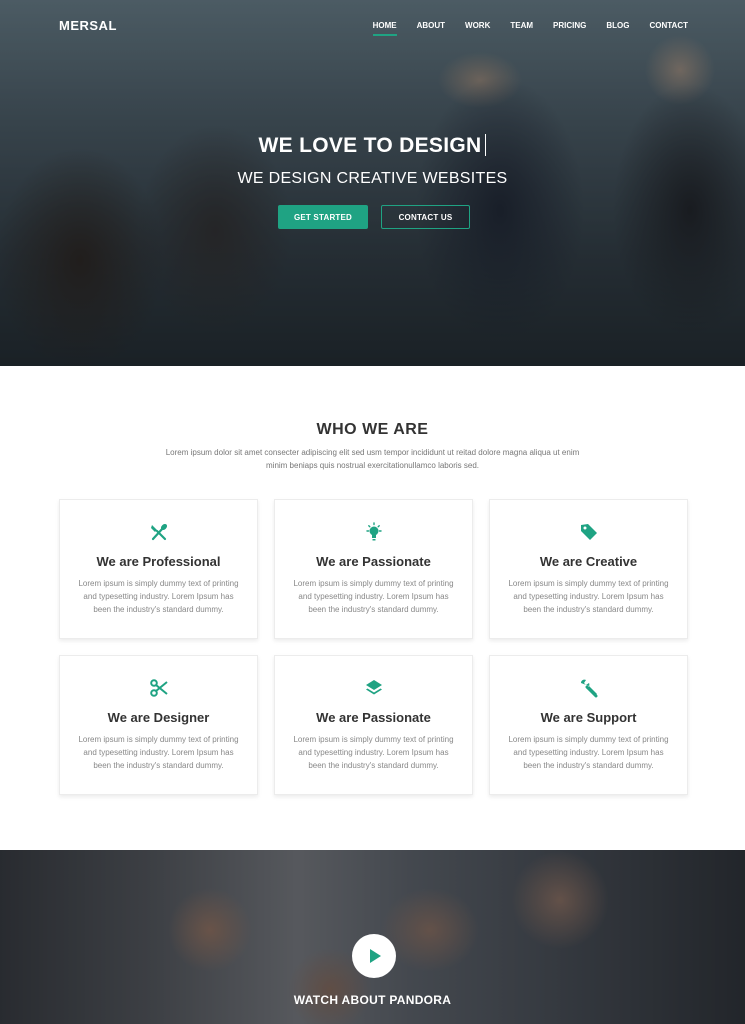 Image resolution: width=745 pixels, height=1024 pixels. What do you see at coordinates (440, 145) in the screenshot?
I see `hero-title-strong: DESIGN` at bounding box center [440, 145].